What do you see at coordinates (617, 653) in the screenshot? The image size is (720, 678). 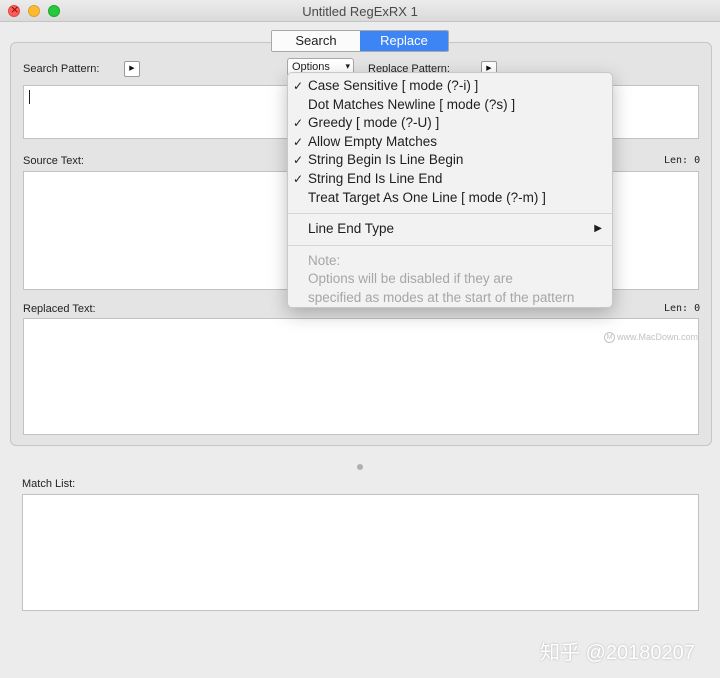 I see `credit-overlay: 知乎 @20180207` at bounding box center [617, 653].